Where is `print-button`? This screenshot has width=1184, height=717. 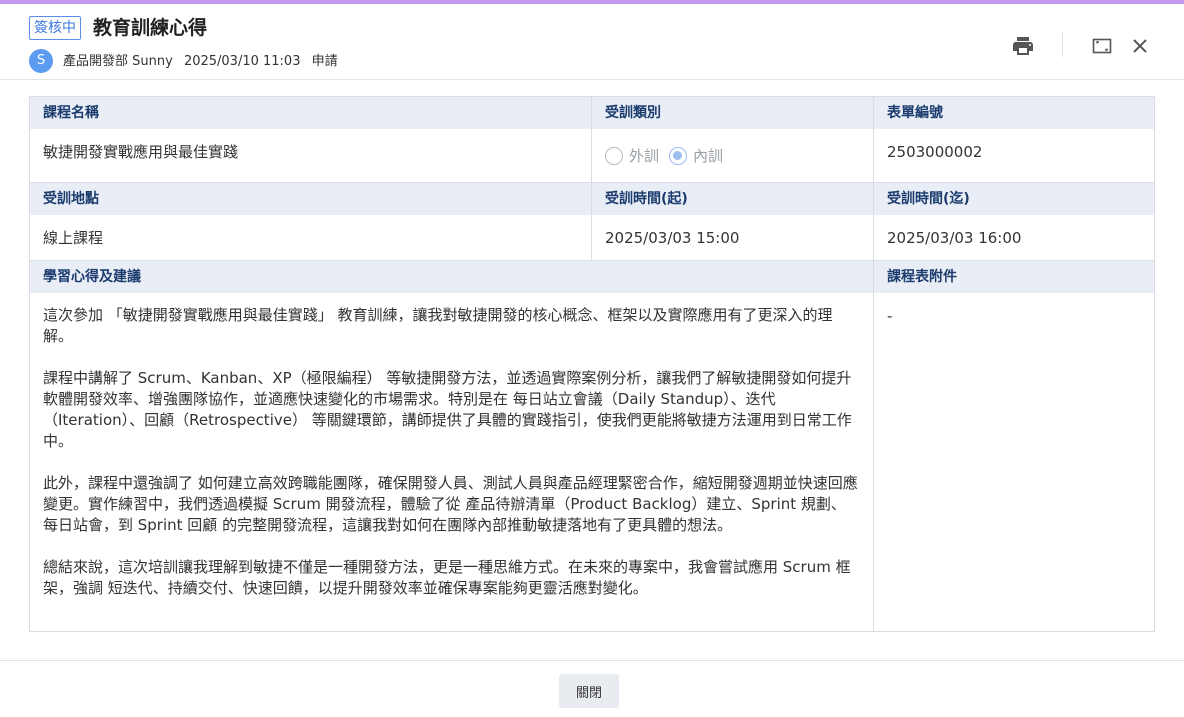
print-button is located at coordinates (1023, 46).